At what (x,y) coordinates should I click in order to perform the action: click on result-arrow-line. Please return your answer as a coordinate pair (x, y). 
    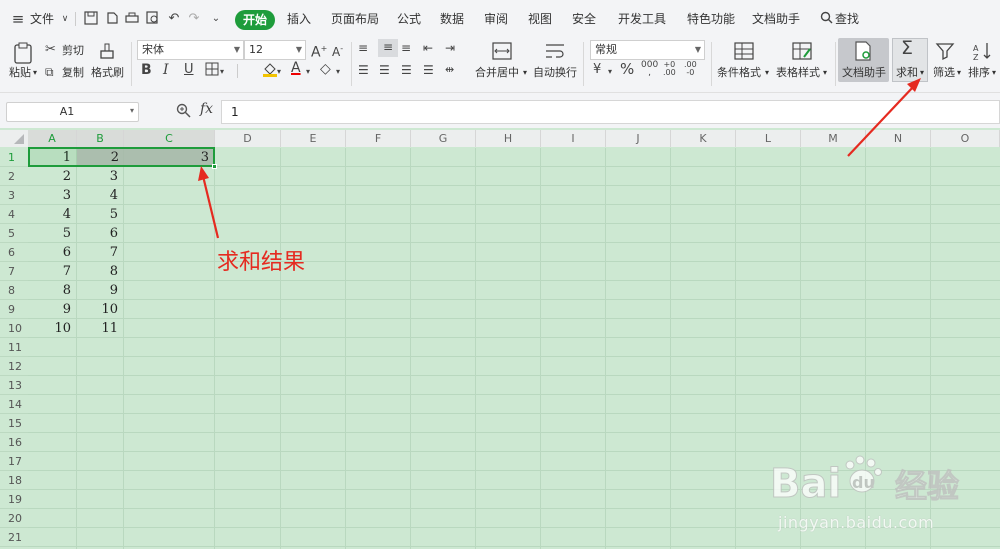
    Looking at the image, I should click on (210, 207).